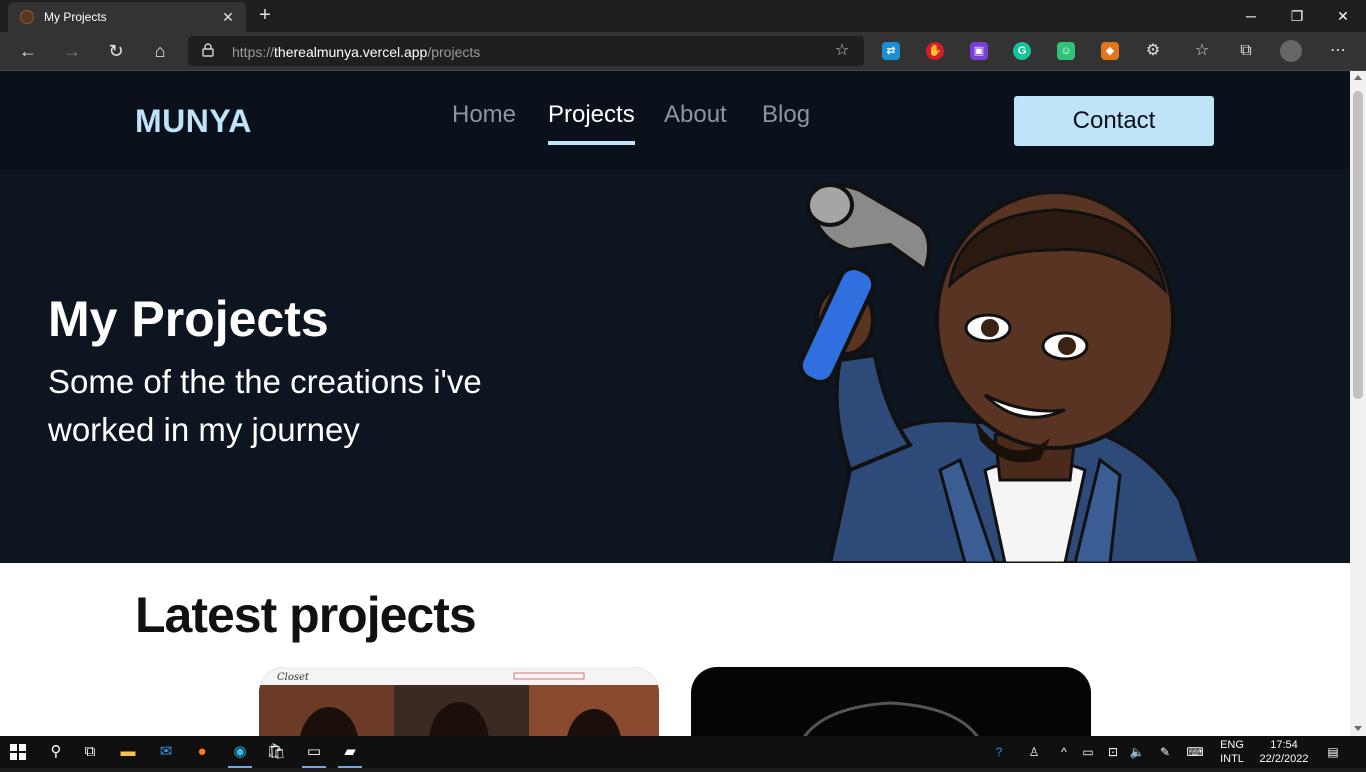 The image size is (1366, 772). Describe the element at coordinates (306, 615) in the screenshot. I see `section-title-latest-projects: Latest projects` at that location.